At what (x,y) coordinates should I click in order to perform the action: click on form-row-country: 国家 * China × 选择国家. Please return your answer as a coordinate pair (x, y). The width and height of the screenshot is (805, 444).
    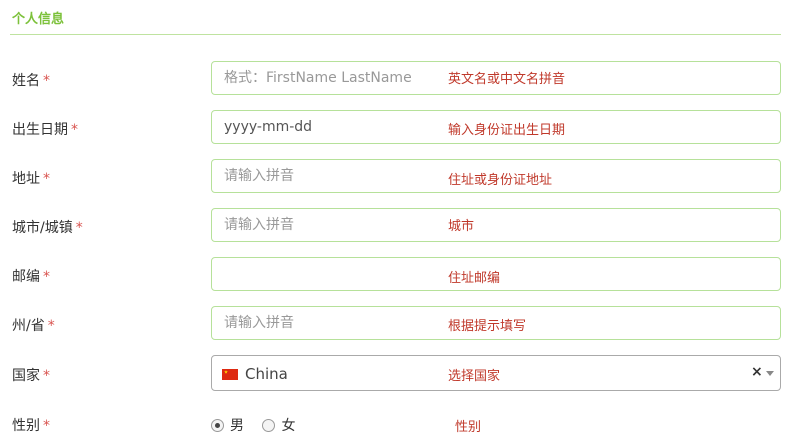
    Looking at the image, I should click on (402, 373).